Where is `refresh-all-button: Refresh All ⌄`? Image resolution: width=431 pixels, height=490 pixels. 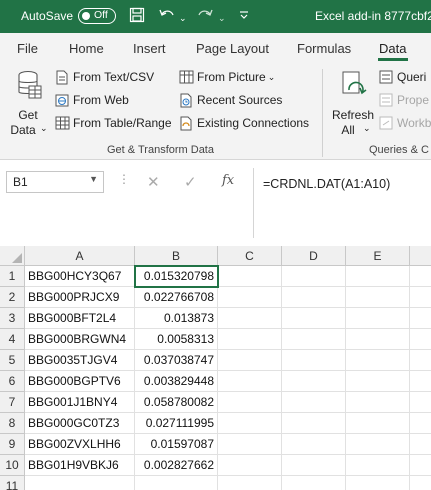
refresh-all-button: Refresh All ⌄ is located at coordinates (353, 103).